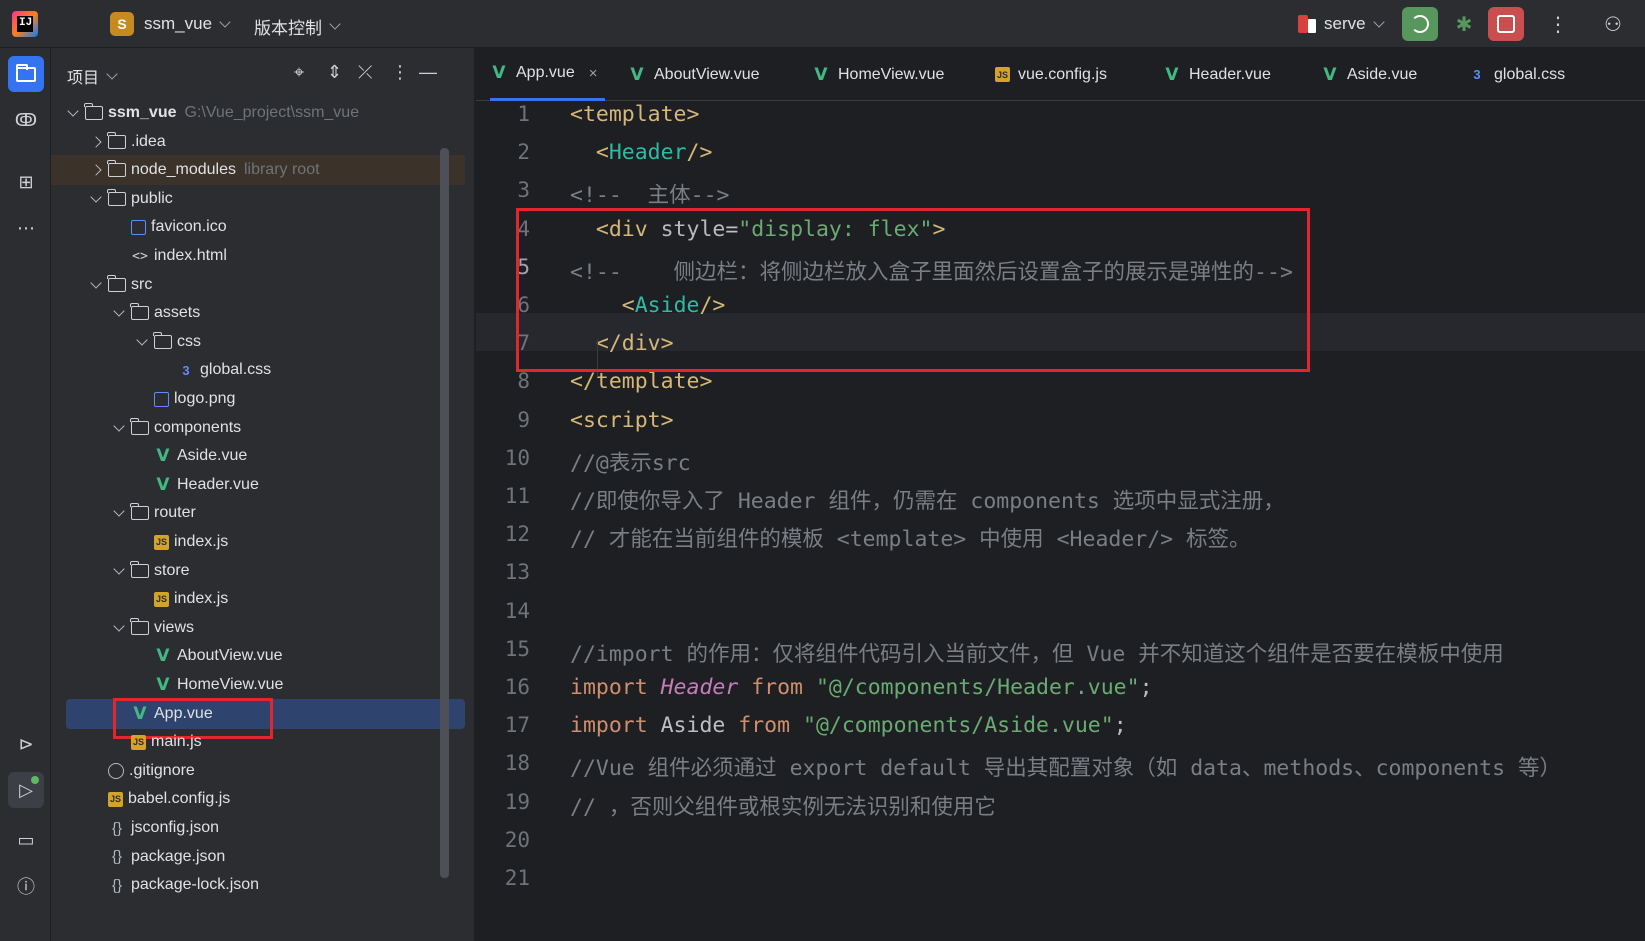 The width and height of the screenshot is (1645, 941). I want to click on code-token: from, so click(777, 687).